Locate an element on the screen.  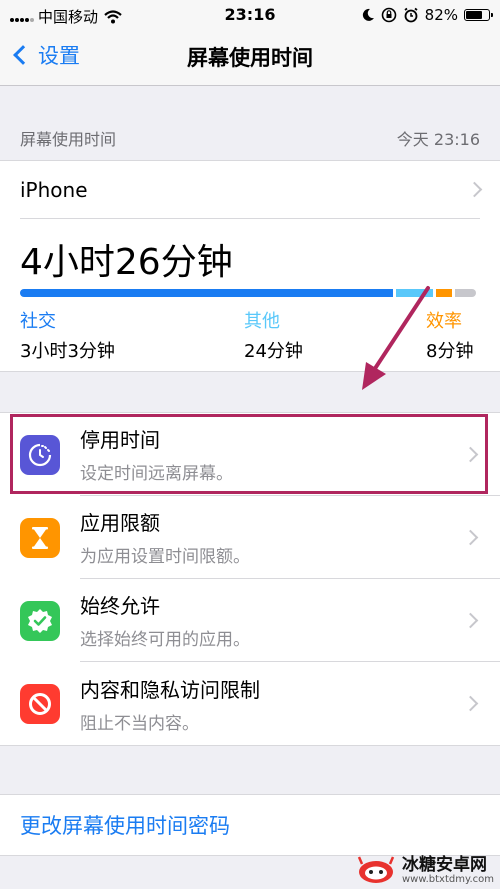
moon-icon is located at coordinates (368, 14).